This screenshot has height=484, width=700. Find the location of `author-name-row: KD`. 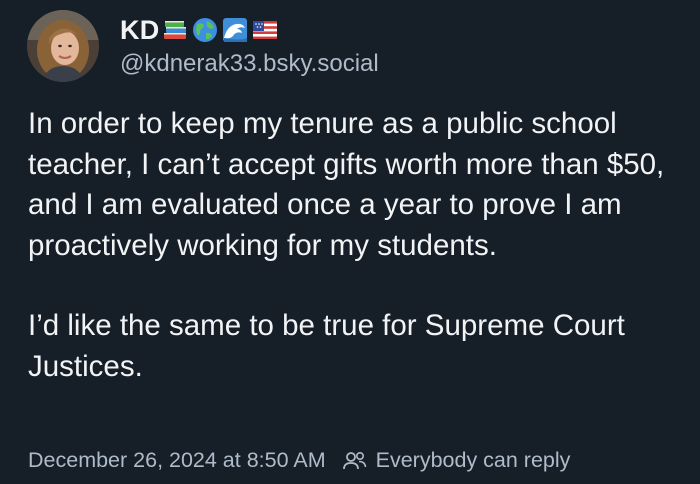

author-name-row: KD is located at coordinates (199, 30).